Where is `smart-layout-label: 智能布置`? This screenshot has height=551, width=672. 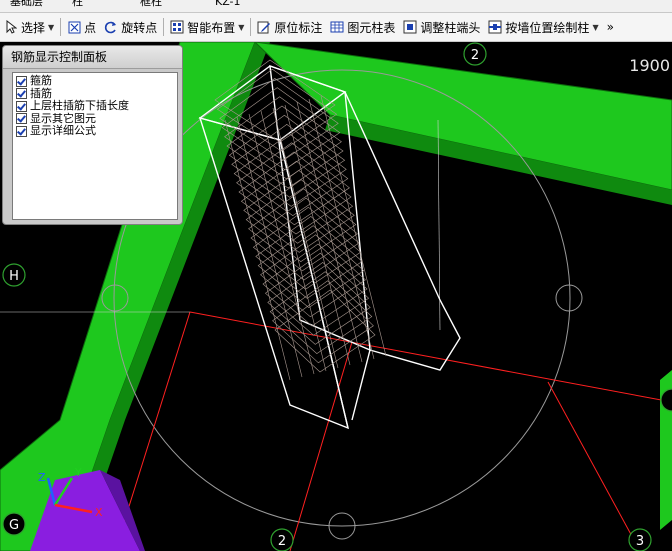
smart-layout-label: 智能布置 is located at coordinates (211, 27).